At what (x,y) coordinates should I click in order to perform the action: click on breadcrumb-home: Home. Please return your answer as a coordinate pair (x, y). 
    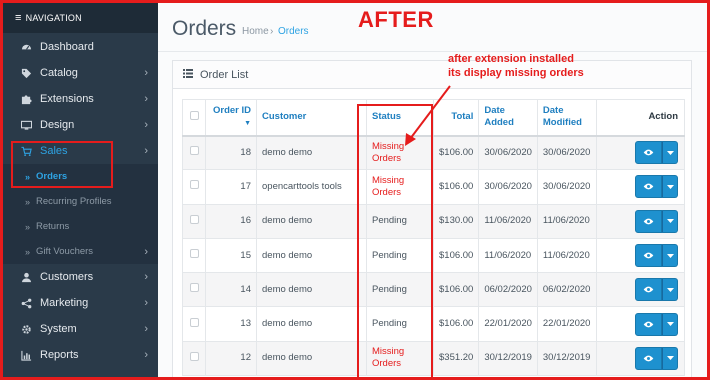
    Looking at the image, I should click on (255, 31).